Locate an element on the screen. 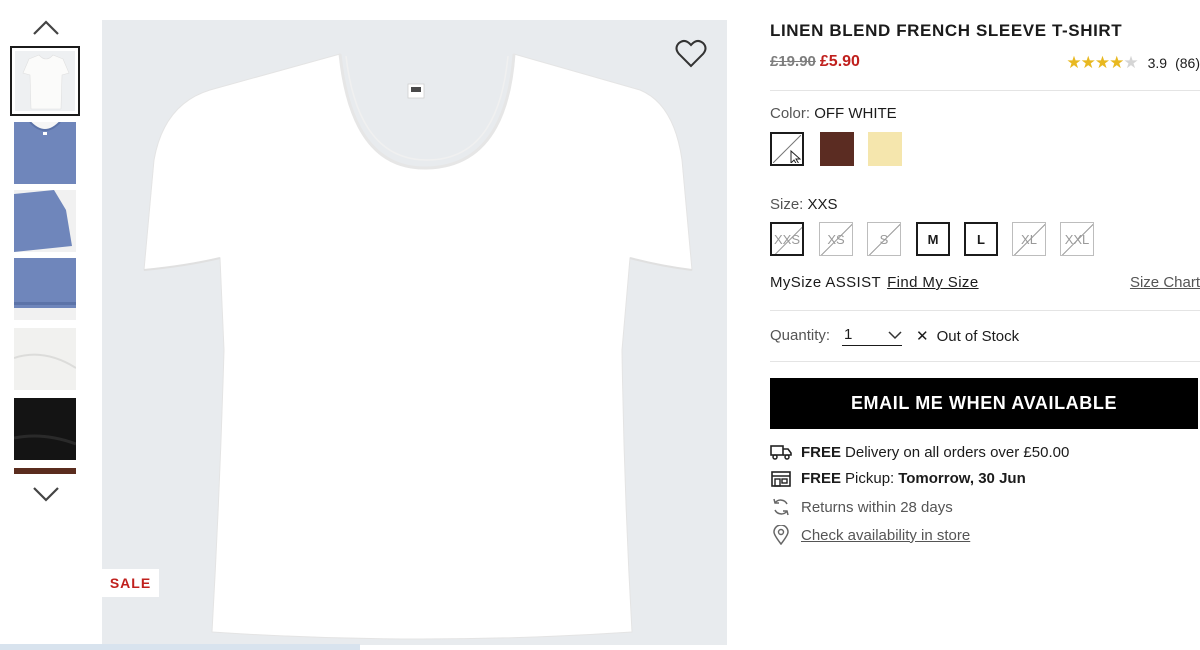 This screenshot has height=650, width=1200. price-row: £19.90 £5.90 ★★★★★ 3.9 (86) is located at coordinates (985, 63).